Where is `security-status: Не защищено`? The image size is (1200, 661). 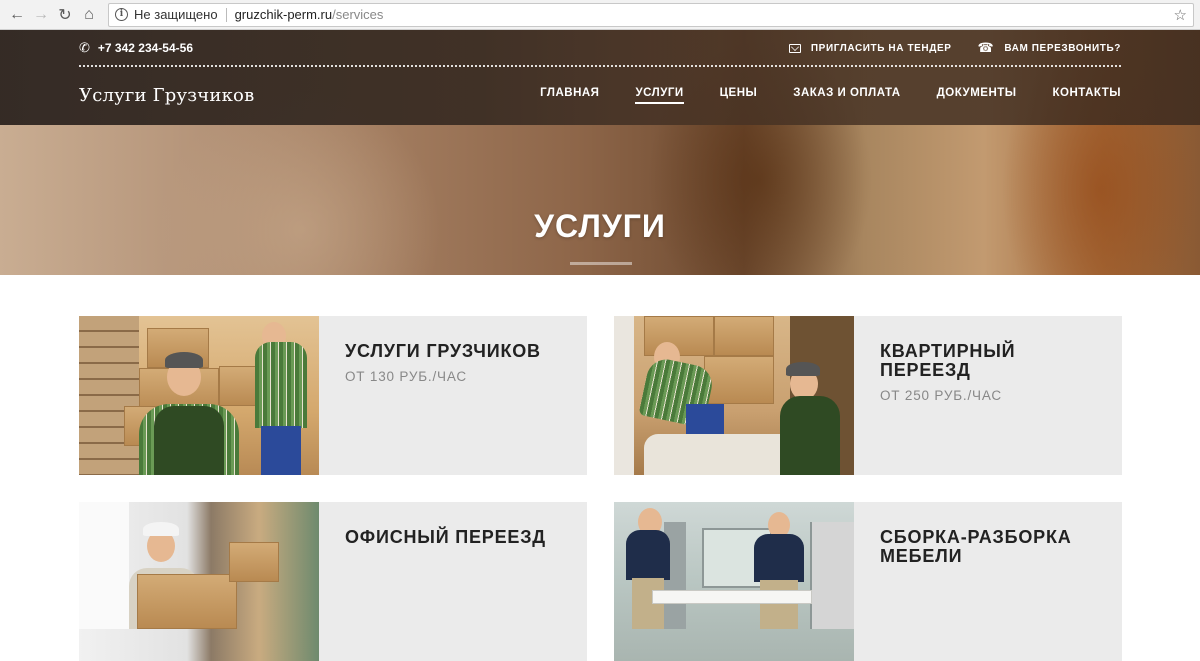 security-status: Не защищено is located at coordinates (176, 14).